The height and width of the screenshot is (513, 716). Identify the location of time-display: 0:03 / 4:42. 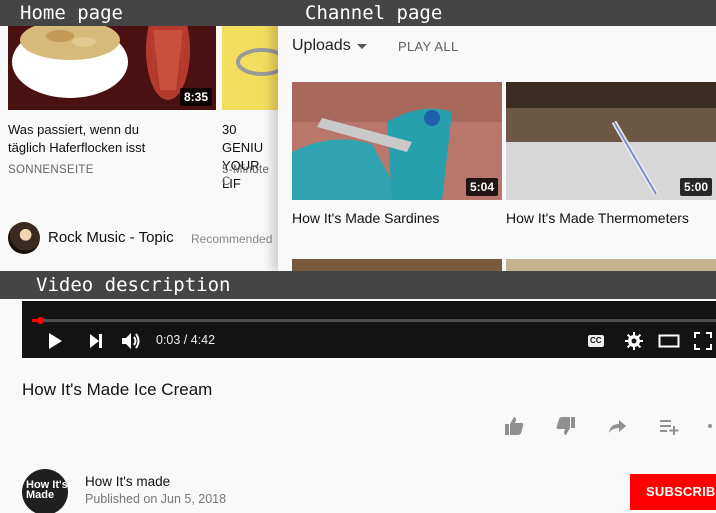
(186, 340).